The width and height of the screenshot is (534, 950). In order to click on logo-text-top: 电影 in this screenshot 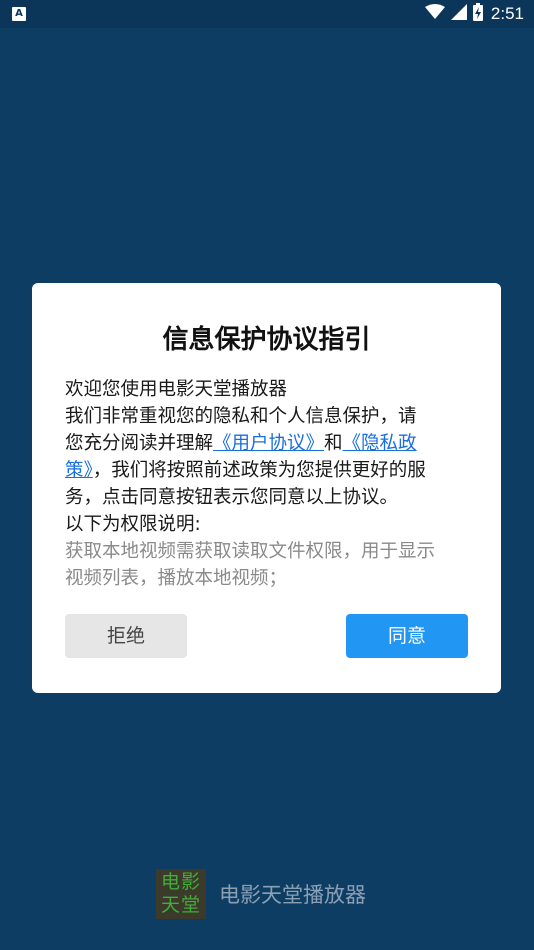, I will do `click(180, 882)`.